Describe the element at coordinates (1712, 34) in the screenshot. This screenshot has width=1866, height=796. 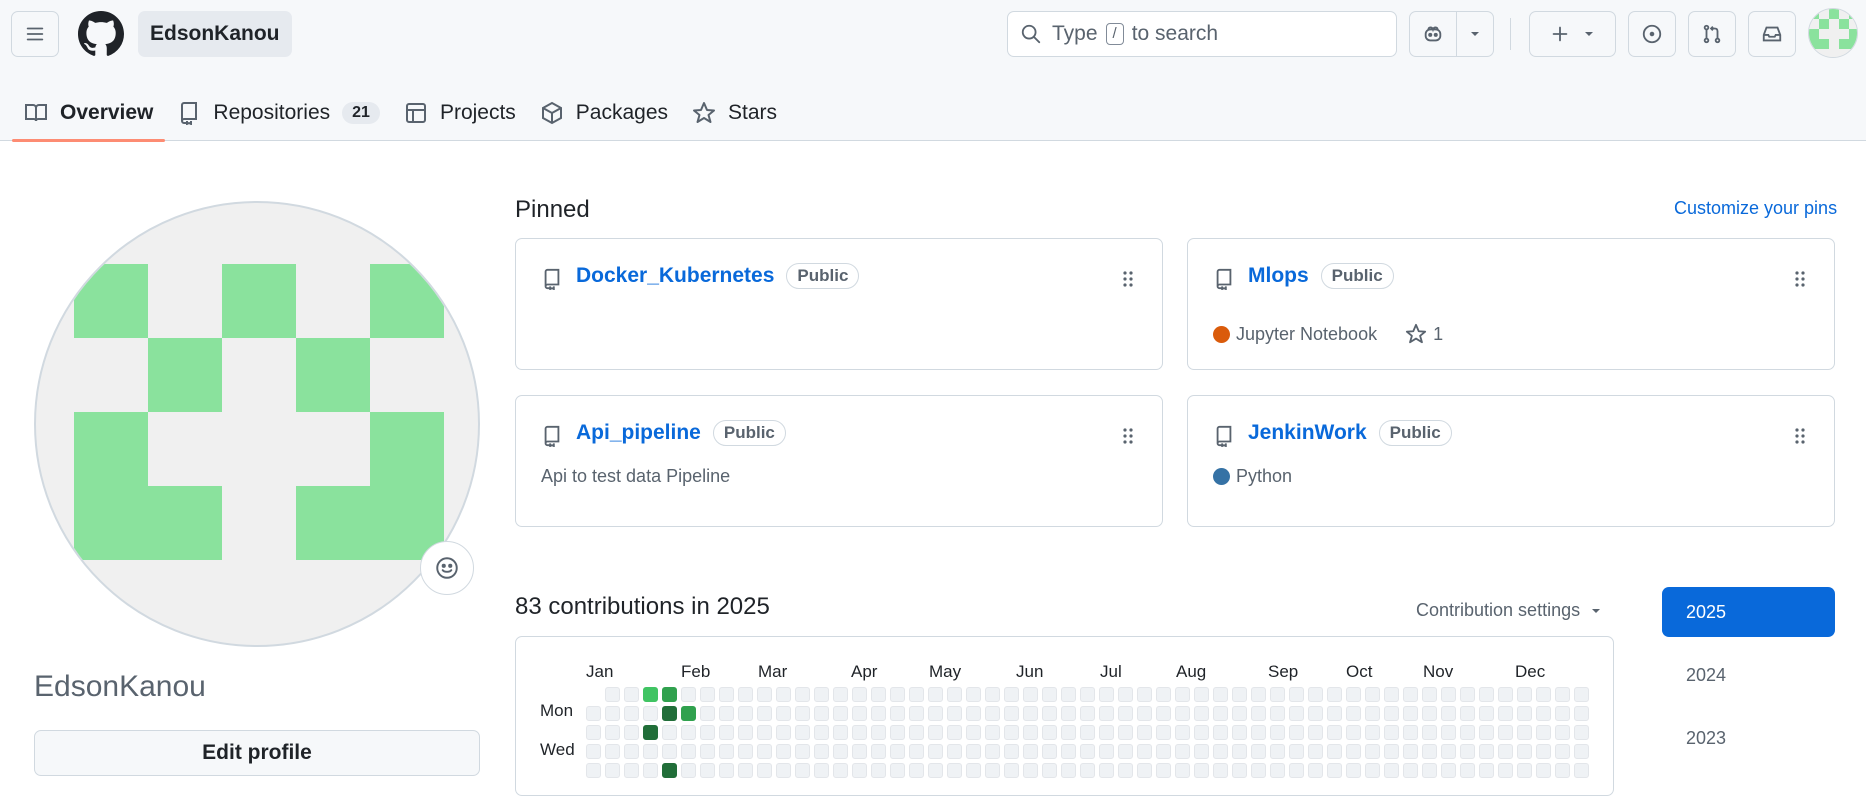
I see `pull-requests-button` at that location.